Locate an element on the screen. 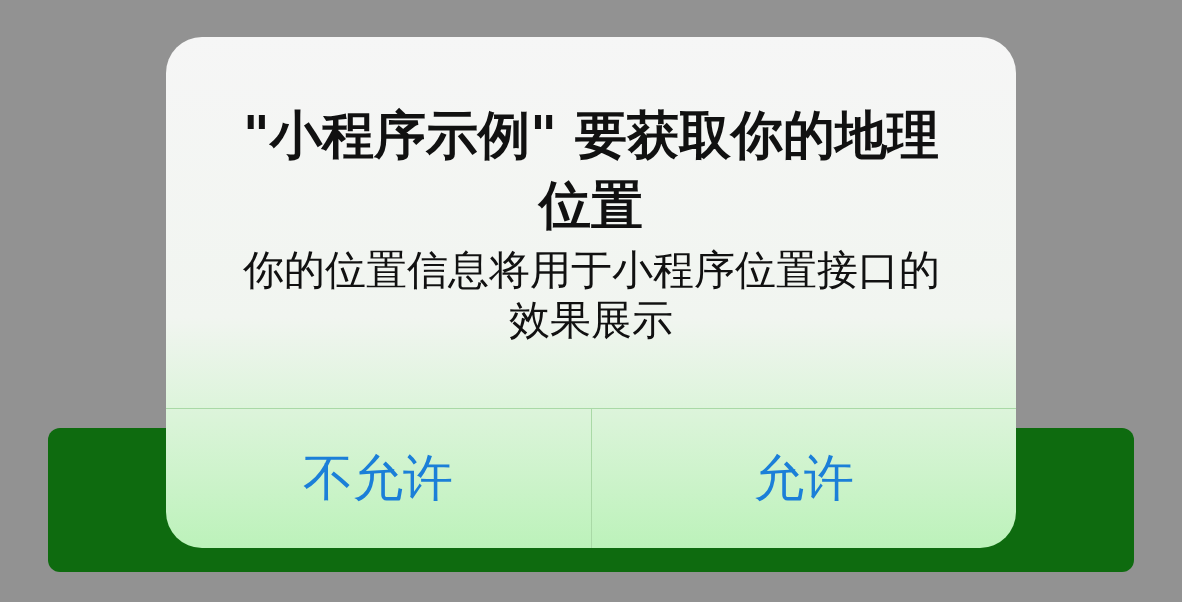 The image size is (1182, 602). alert-message: 你的位置信息将用于小程序位置接口的效果展示 is located at coordinates (591, 295).